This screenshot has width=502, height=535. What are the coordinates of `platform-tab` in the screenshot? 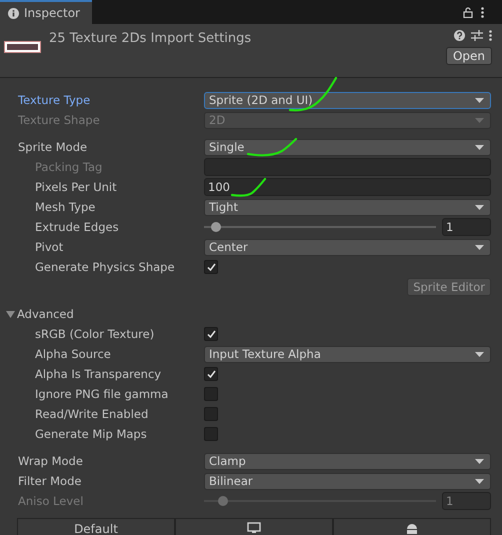 It's located at (412, 526).